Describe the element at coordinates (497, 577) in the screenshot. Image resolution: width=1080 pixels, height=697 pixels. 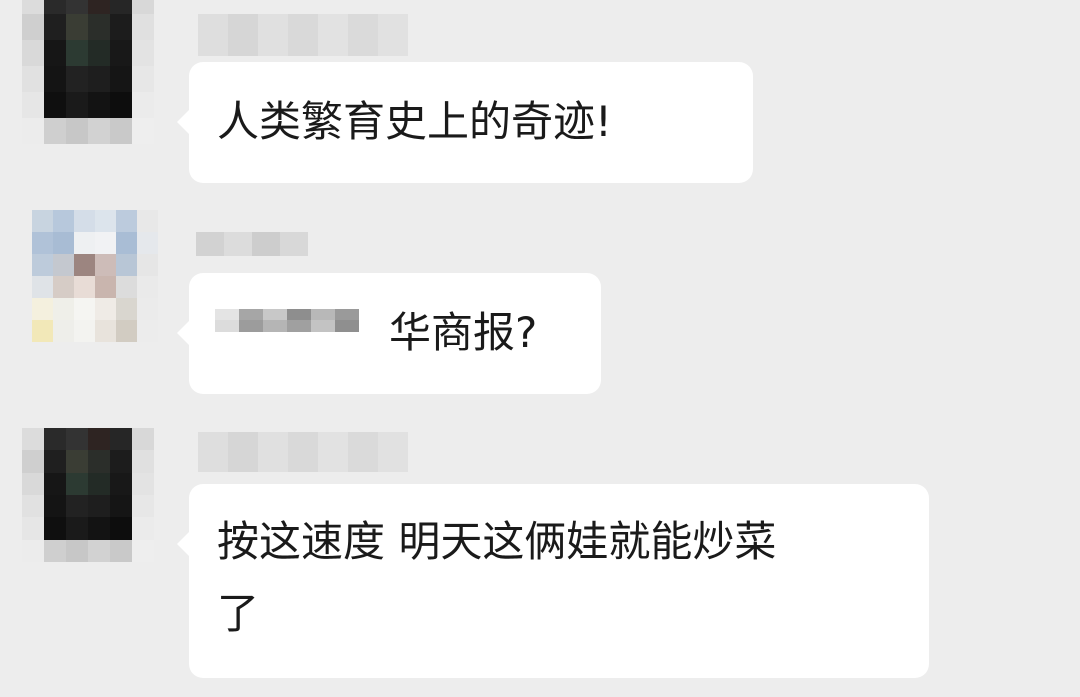
I see `message-text: 按这速度 明天这俩娃就能炒菜 了` at that location.